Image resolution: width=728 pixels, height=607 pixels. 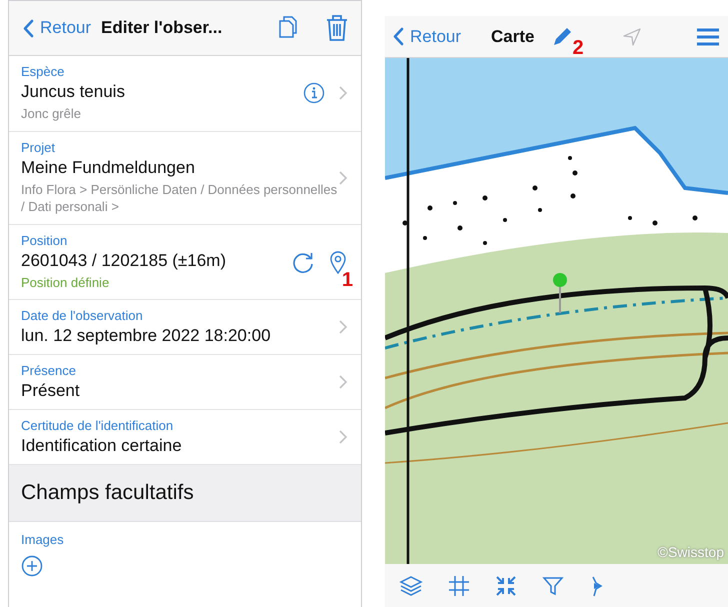 I want to click on field-label: Projet, so click(x=38, y=147).